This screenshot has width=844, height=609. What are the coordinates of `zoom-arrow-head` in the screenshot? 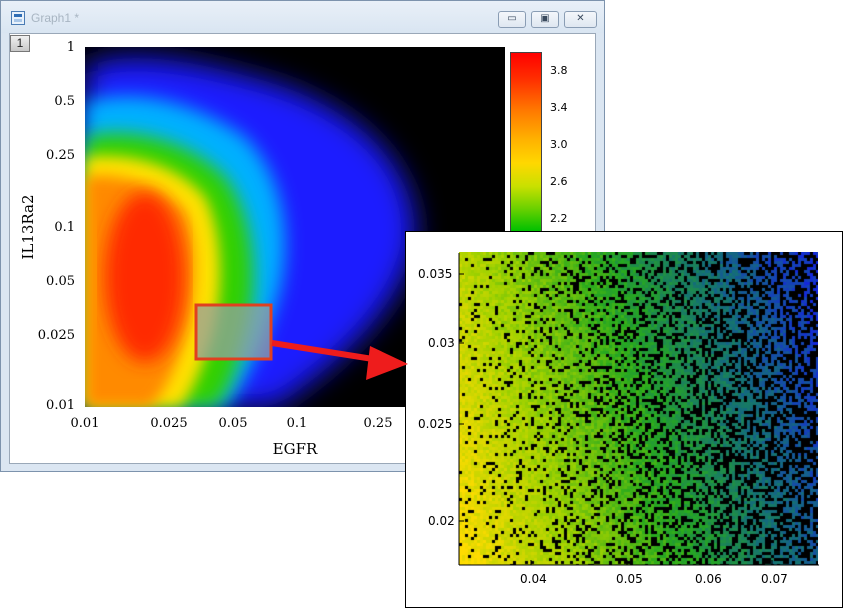 It's located at (387, 363).